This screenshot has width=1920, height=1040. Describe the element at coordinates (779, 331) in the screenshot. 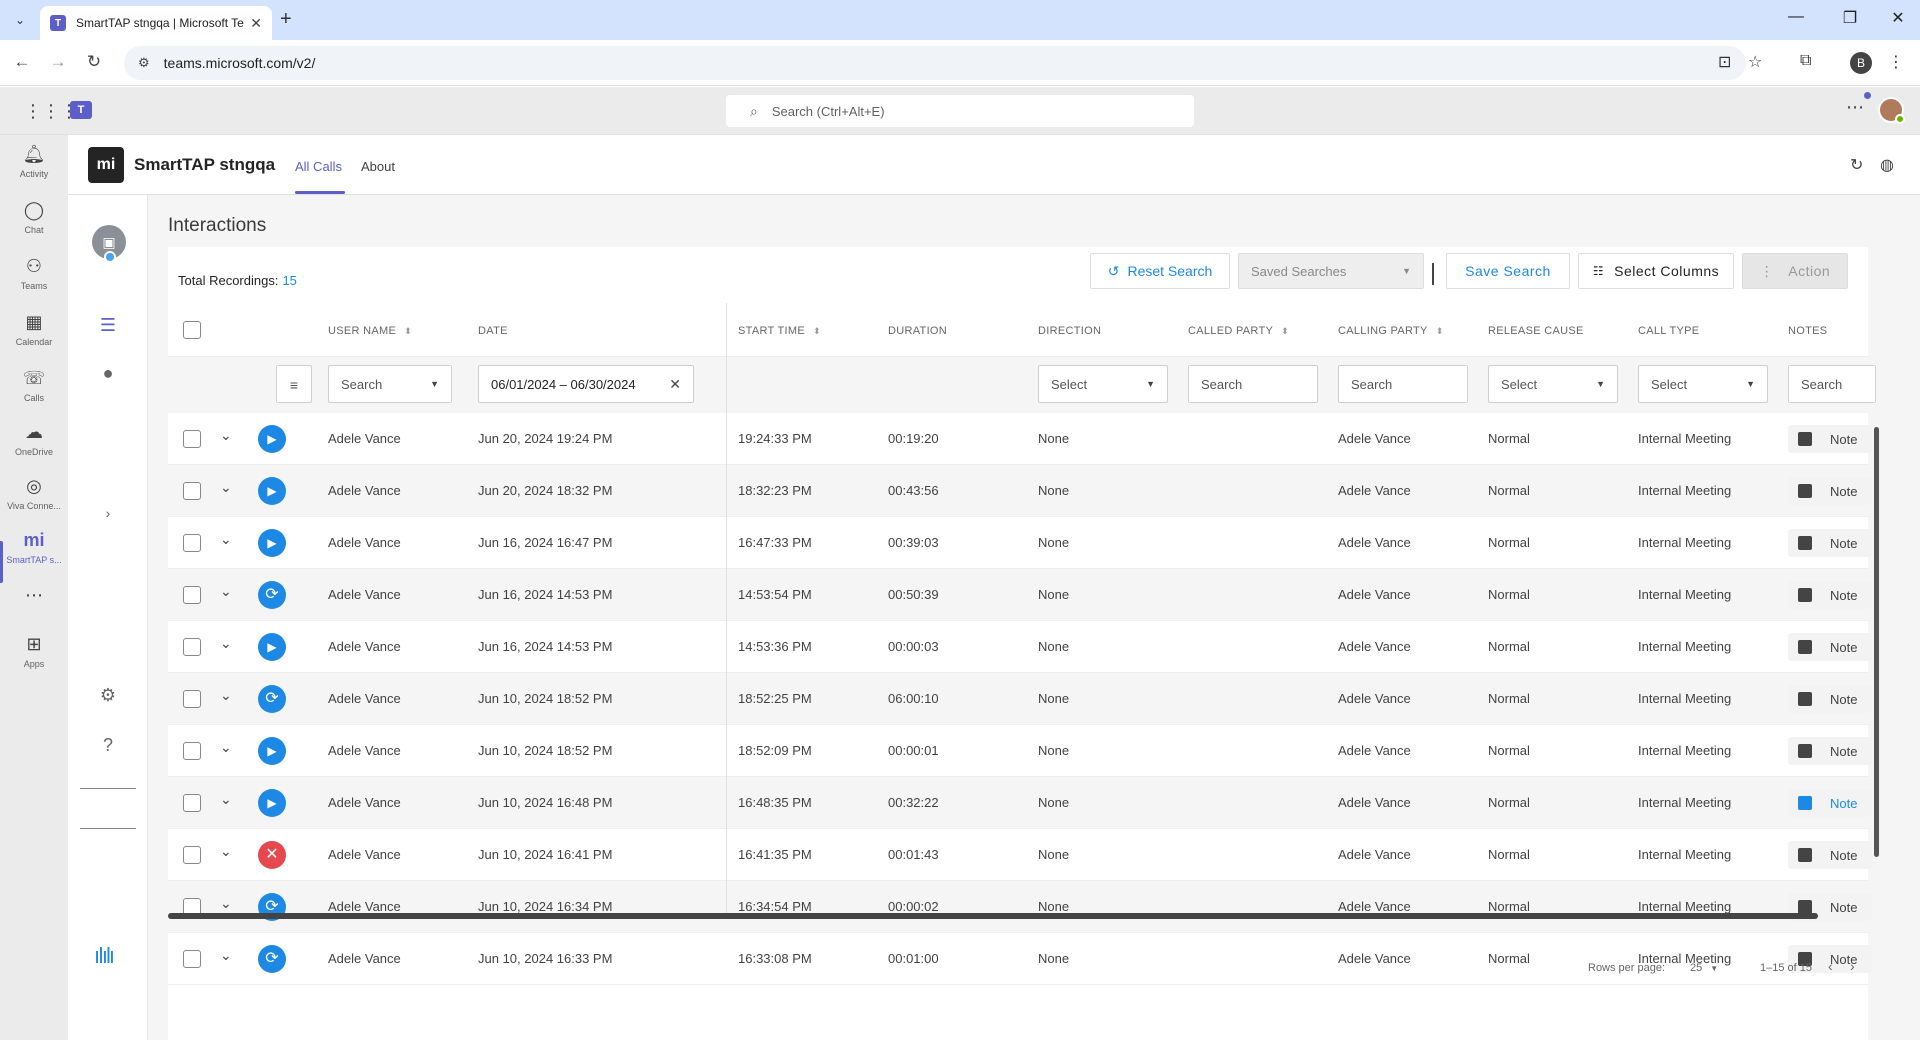

I see `col-start-time: START TIME ⬍` at that location.